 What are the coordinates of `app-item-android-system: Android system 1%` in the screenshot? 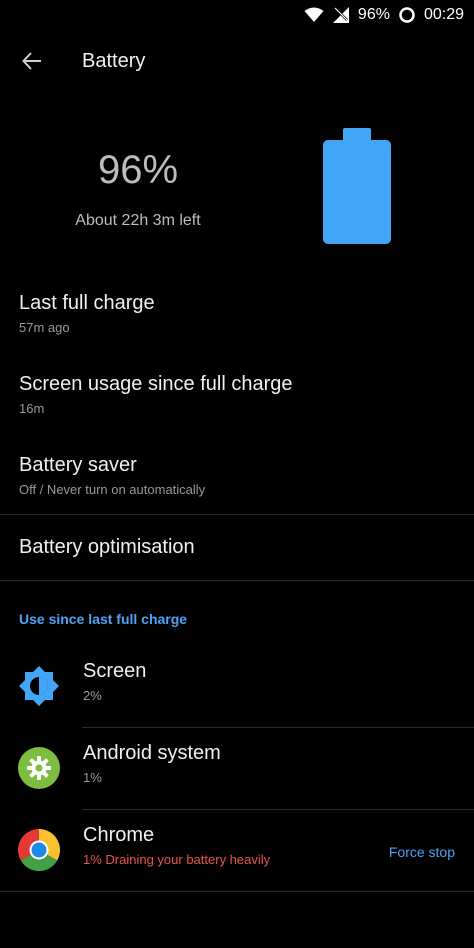 It's located at (237, 769).